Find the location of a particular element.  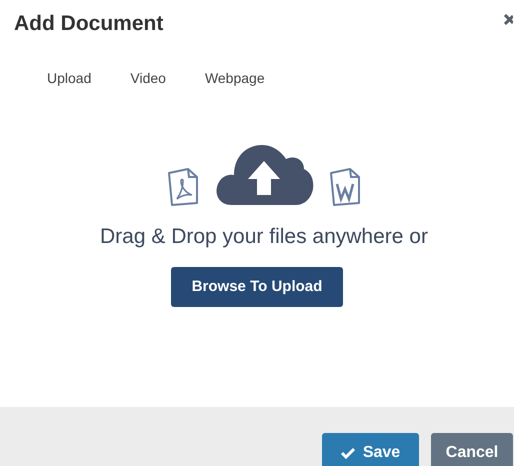

drop-message: Drag & Drop your files anywhere or is located at coordinates (264, 237).